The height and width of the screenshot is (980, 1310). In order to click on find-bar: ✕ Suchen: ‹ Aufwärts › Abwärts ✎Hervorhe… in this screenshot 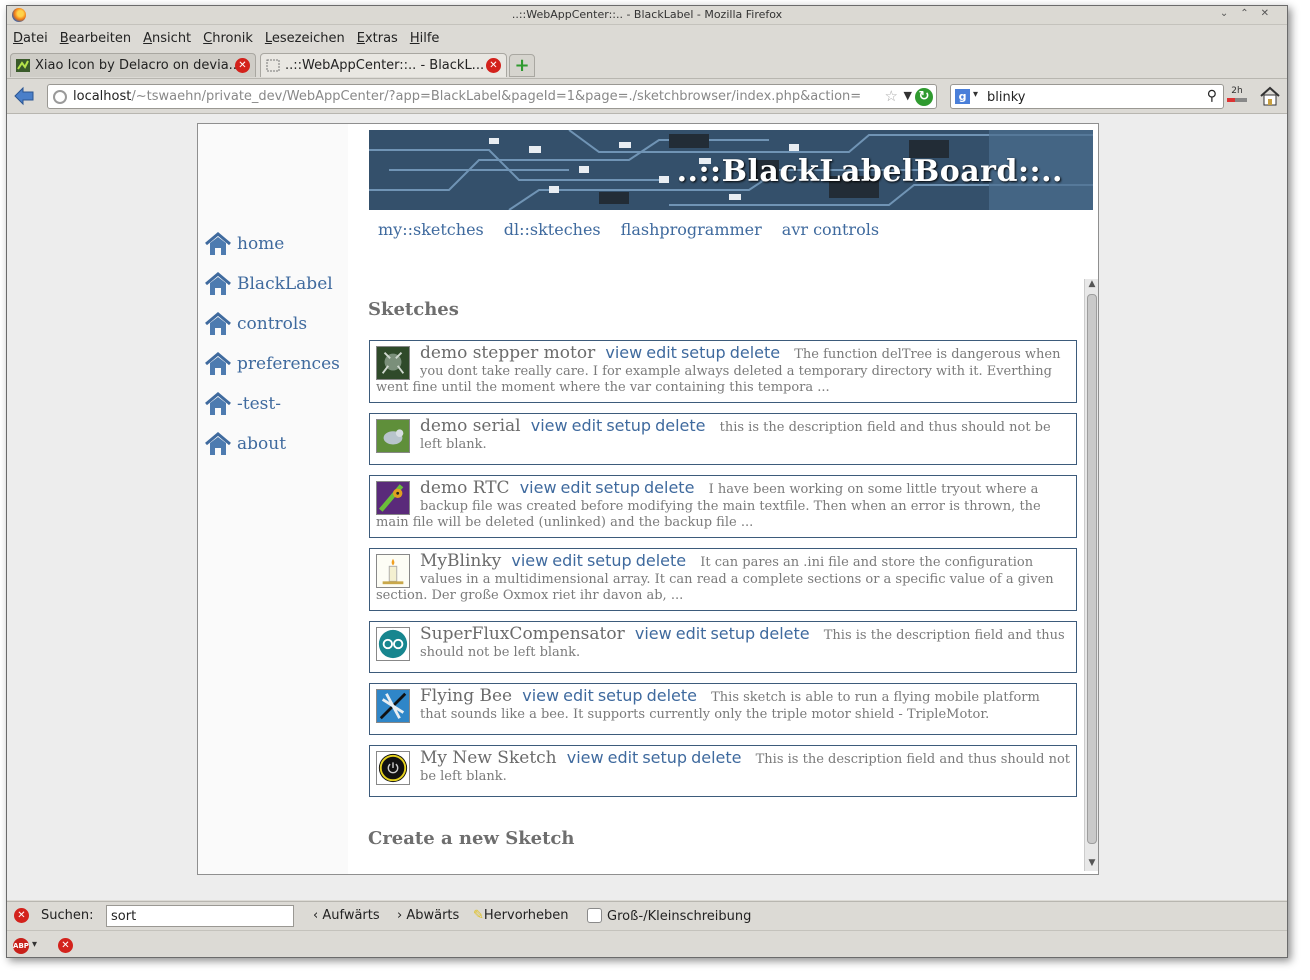, I will do `click(647, 915)`.